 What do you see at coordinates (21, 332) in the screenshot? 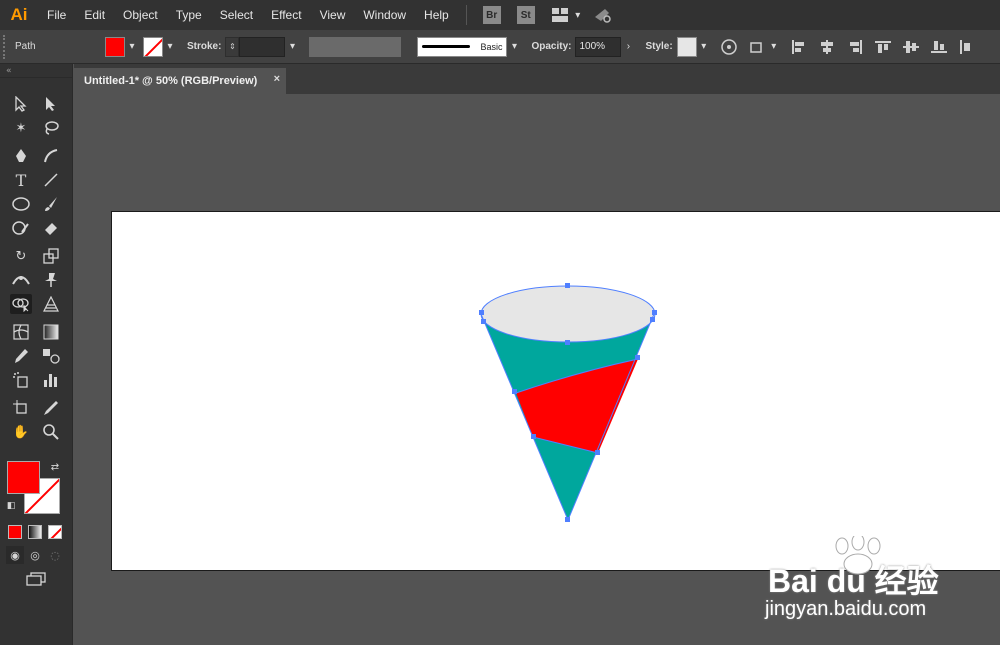
I see `mesh-tool-icon` at bounding box center [21, 332].